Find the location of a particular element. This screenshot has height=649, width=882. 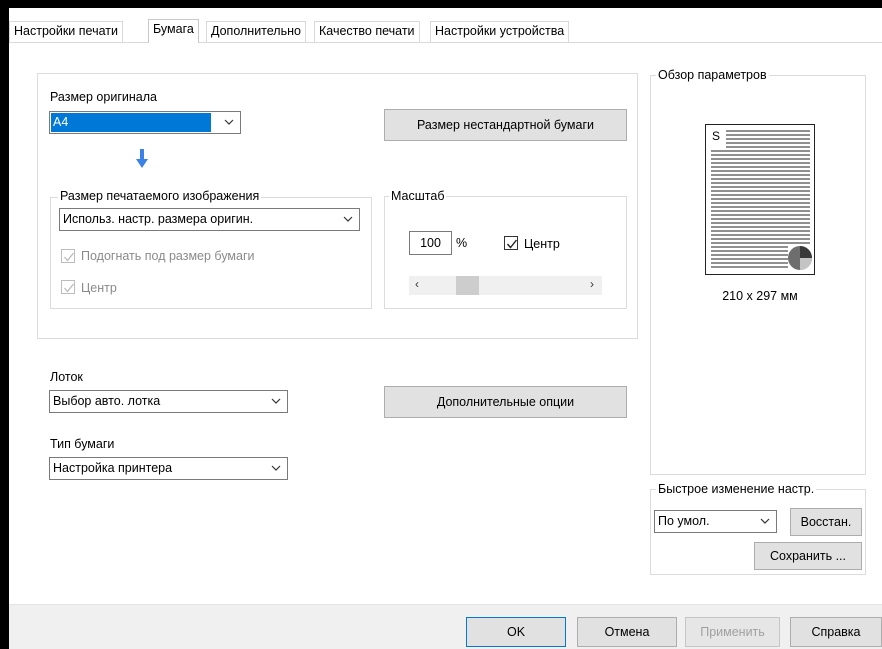

scale-scrollbar: ‹ › is located at coordinates (505, 285).